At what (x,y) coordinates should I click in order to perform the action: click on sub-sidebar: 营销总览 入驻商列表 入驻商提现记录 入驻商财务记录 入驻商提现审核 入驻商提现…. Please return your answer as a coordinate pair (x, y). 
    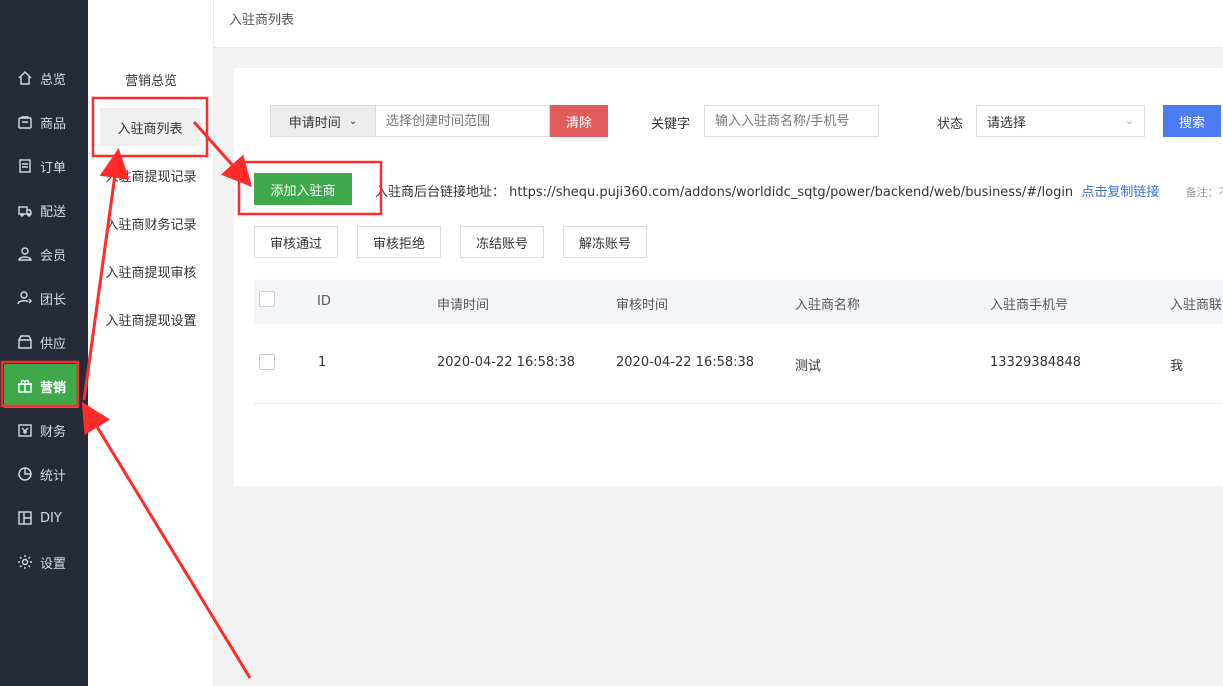
    Looking at the image, I should click on (151, 343).